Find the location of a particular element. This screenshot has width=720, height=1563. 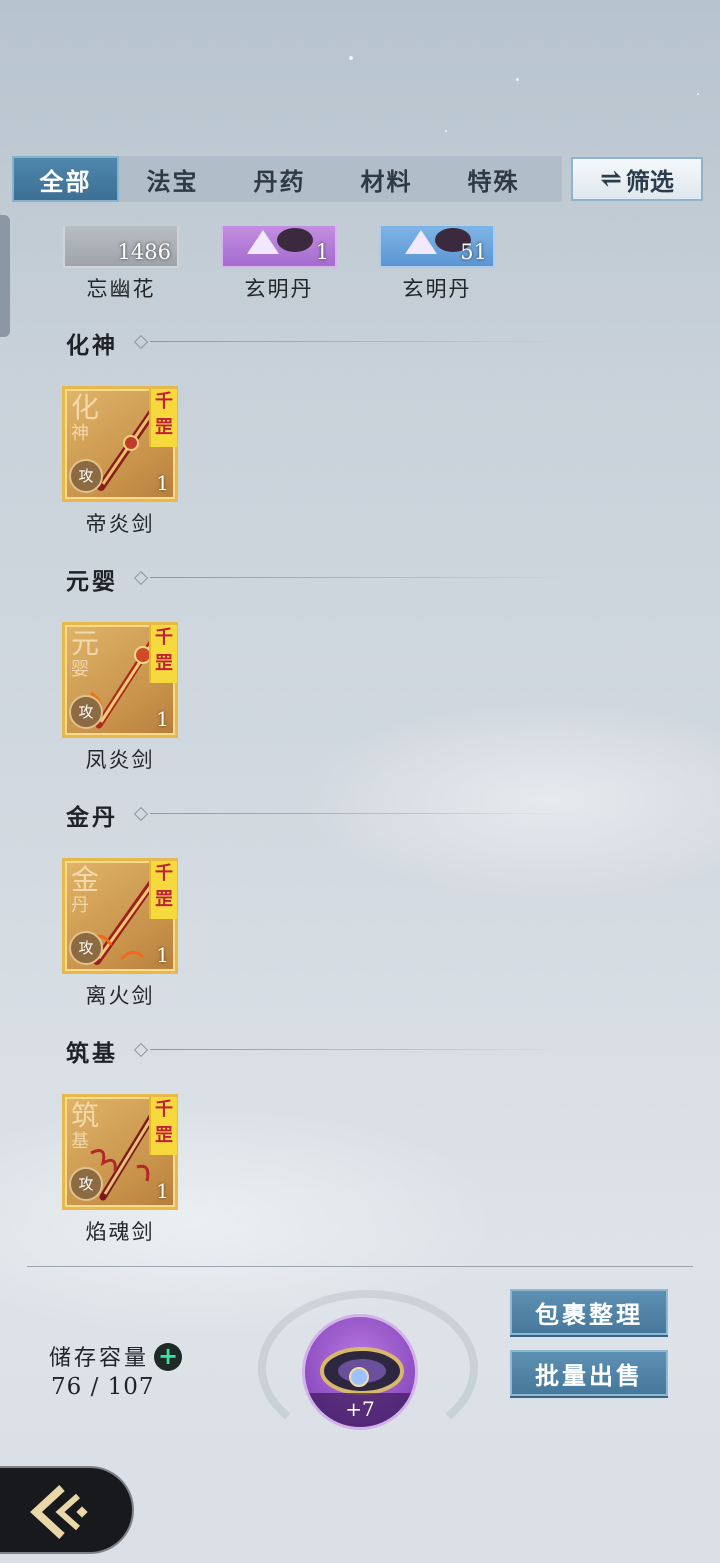

tab-special: 特殊 is located at coordinates (493, 179).